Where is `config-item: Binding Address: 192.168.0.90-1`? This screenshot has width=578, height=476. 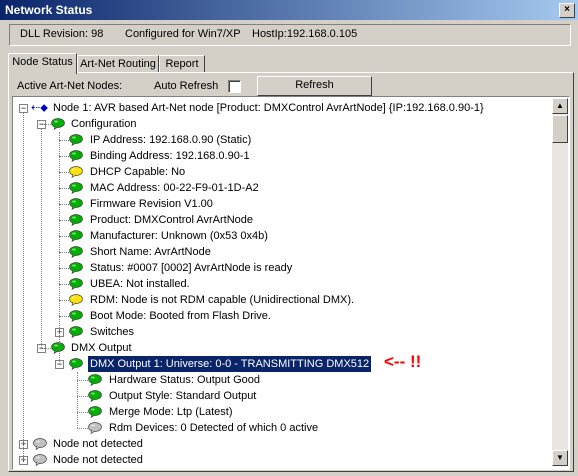
config-item: Binding Address: 192.168.0.90-1 is located at coordinates (281, 156).